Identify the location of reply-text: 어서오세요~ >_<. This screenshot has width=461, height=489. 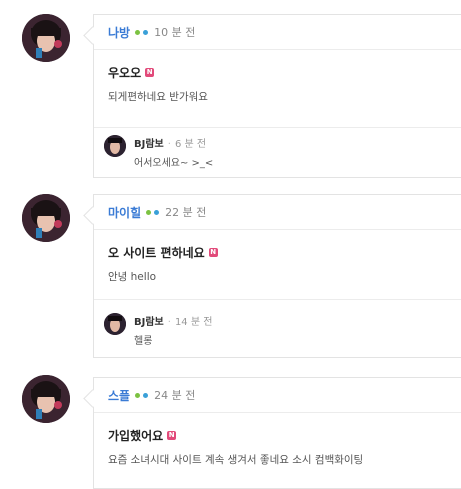
(174, 163).